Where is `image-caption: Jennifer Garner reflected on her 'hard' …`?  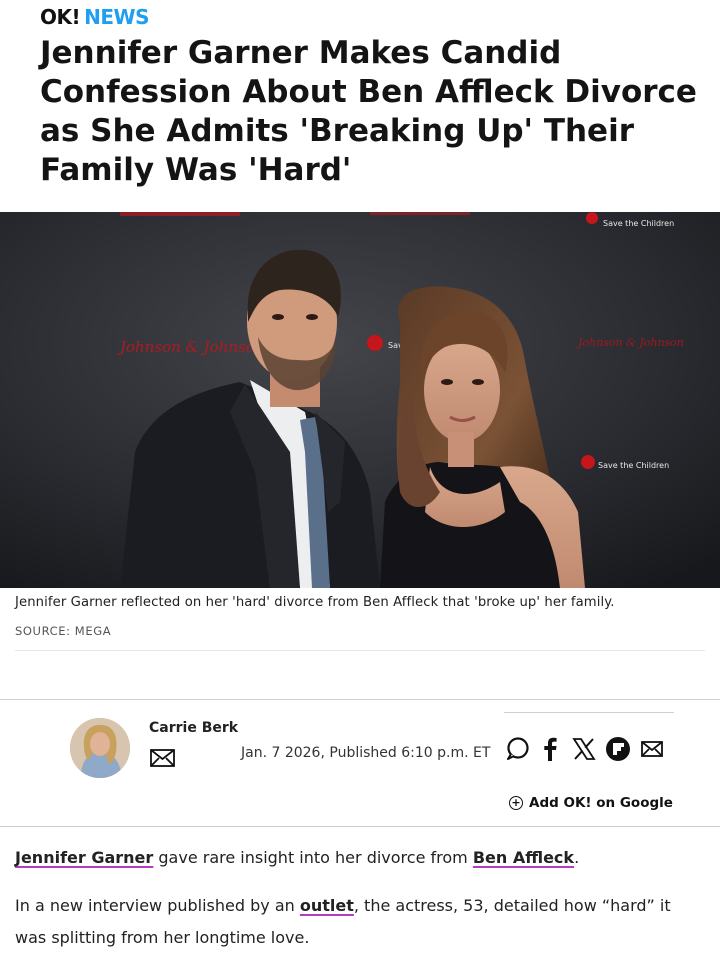 image-caption: Jennifer Garner reflected on her 'hard' … is located at coordinates (315, 602).